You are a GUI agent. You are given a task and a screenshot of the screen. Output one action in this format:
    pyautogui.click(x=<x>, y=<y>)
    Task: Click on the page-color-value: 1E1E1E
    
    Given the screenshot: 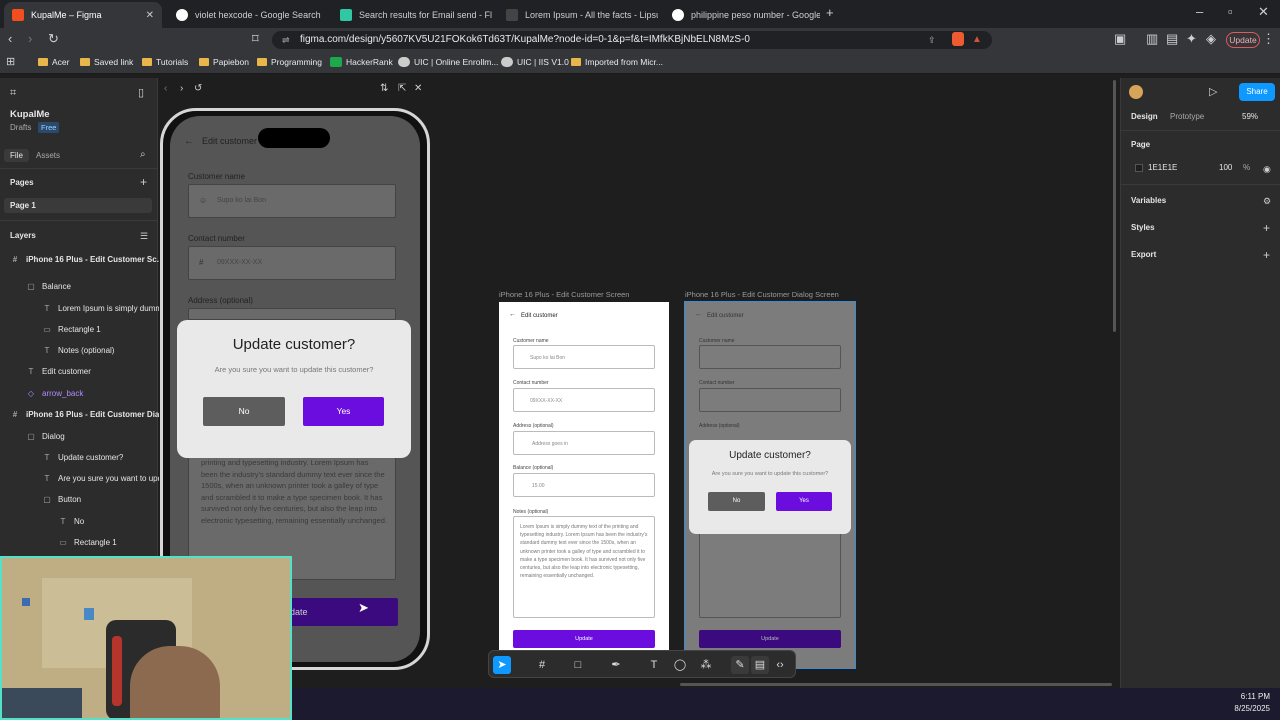 What is the action you would take?
    pyautogui.click(x=1162, y=167)
    